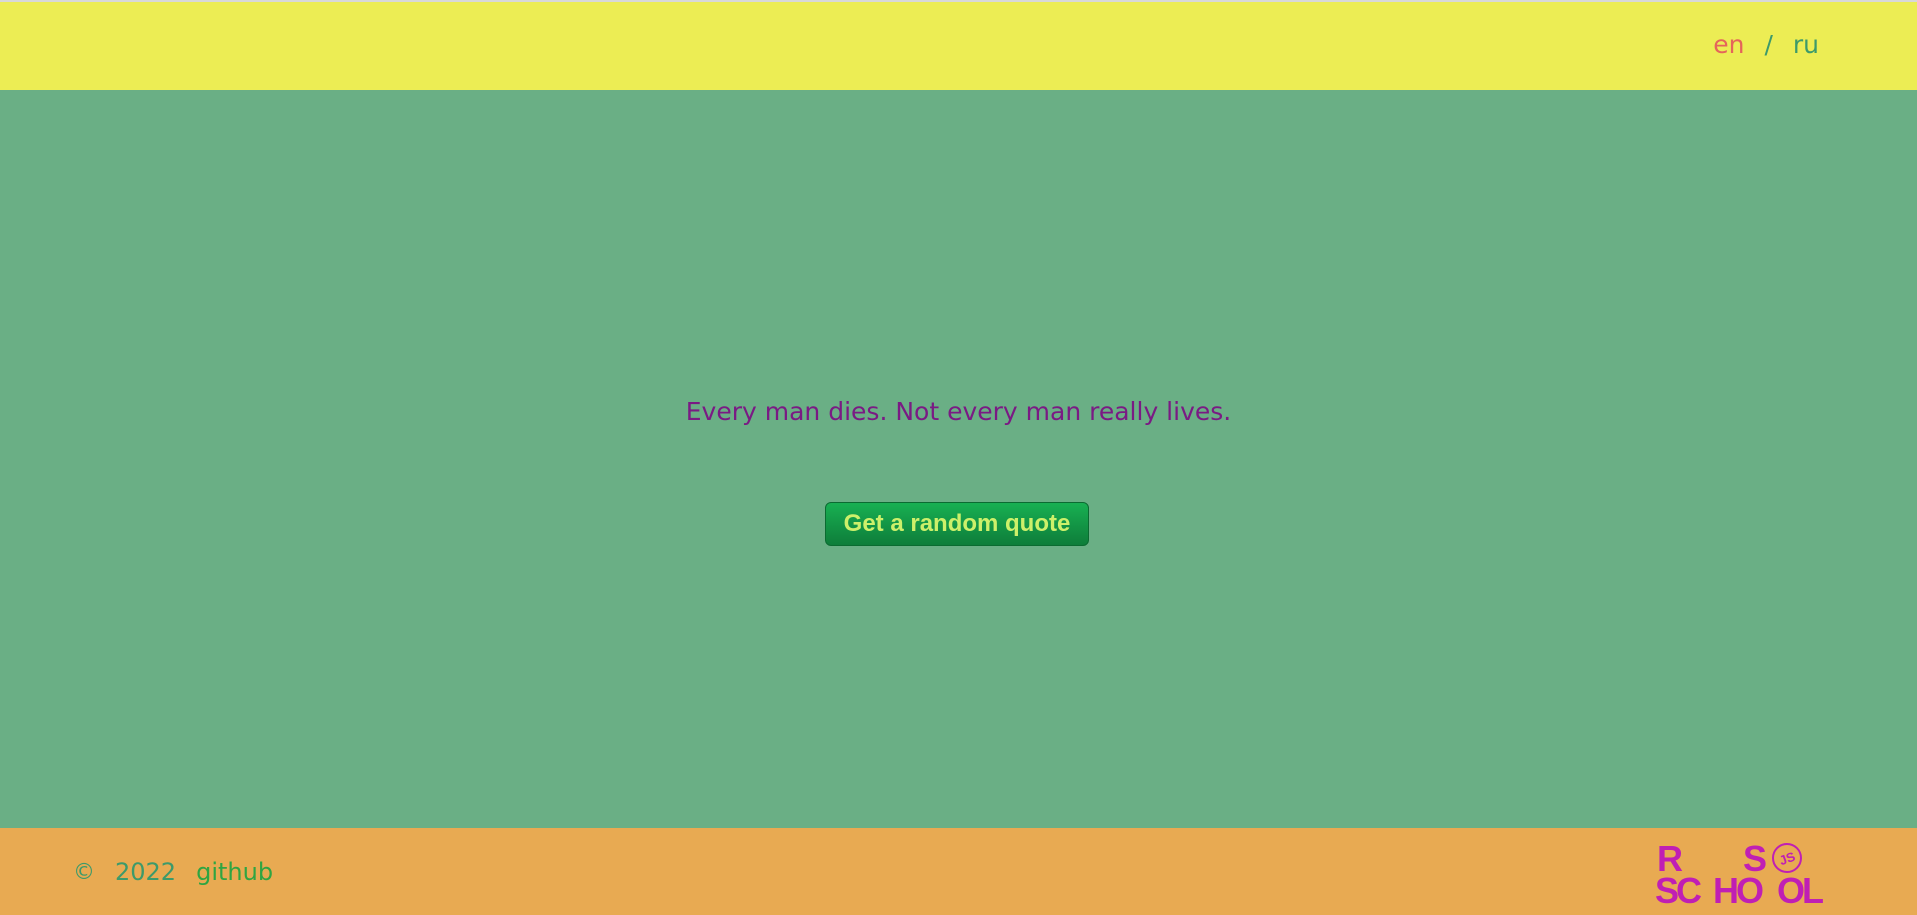  What do you see at coordinates (958, 46) in the screenshot?
I see `header: en / ru` at bounding box center [958, 46].